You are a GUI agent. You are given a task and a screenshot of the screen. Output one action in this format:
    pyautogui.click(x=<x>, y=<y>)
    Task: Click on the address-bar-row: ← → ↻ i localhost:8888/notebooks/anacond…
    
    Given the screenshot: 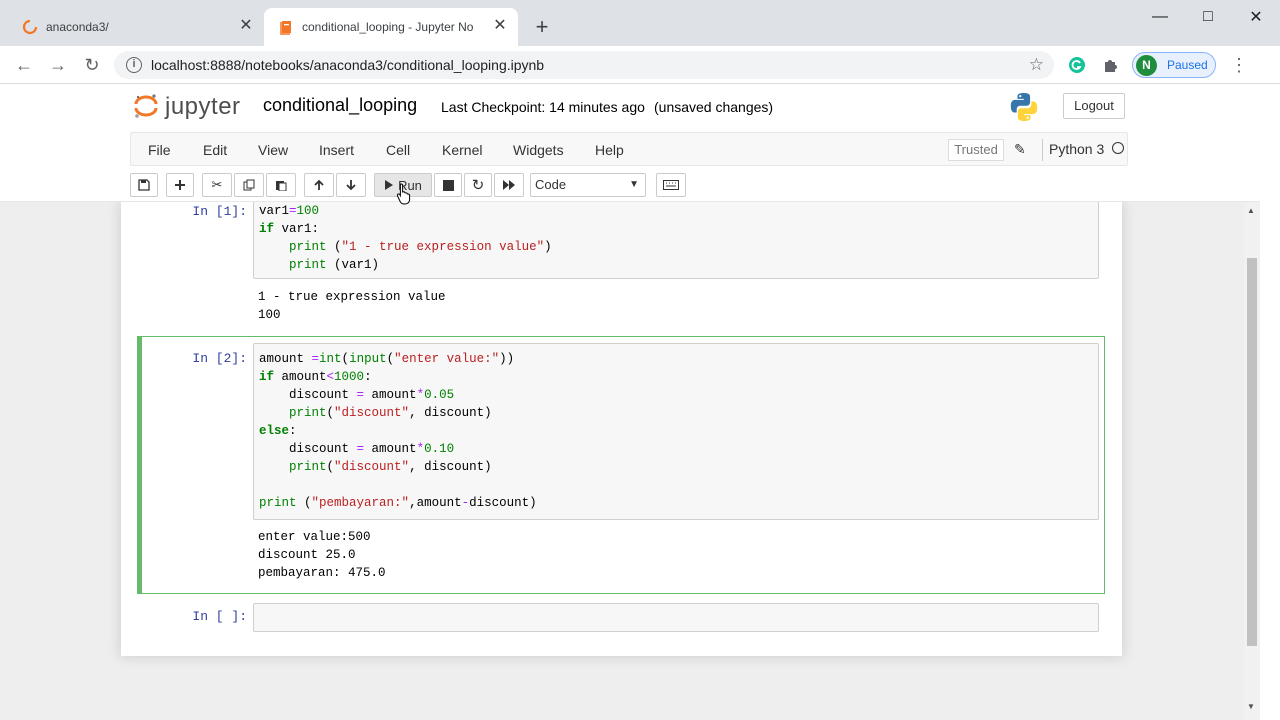 What is the action you would take?
    pyautogui.click(x=640, y=65)
    